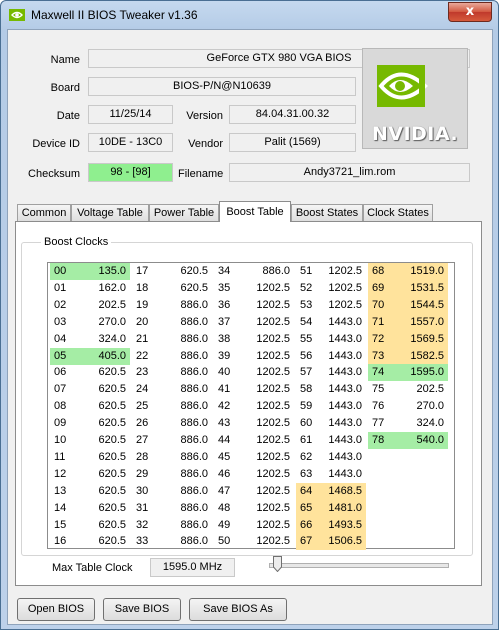 Image resolution: width=499 pixels, height=630 pixels. Describe the element at coordinates (184, 212) in the screenshot. I see `tab-power-table: Power Table` at that location.